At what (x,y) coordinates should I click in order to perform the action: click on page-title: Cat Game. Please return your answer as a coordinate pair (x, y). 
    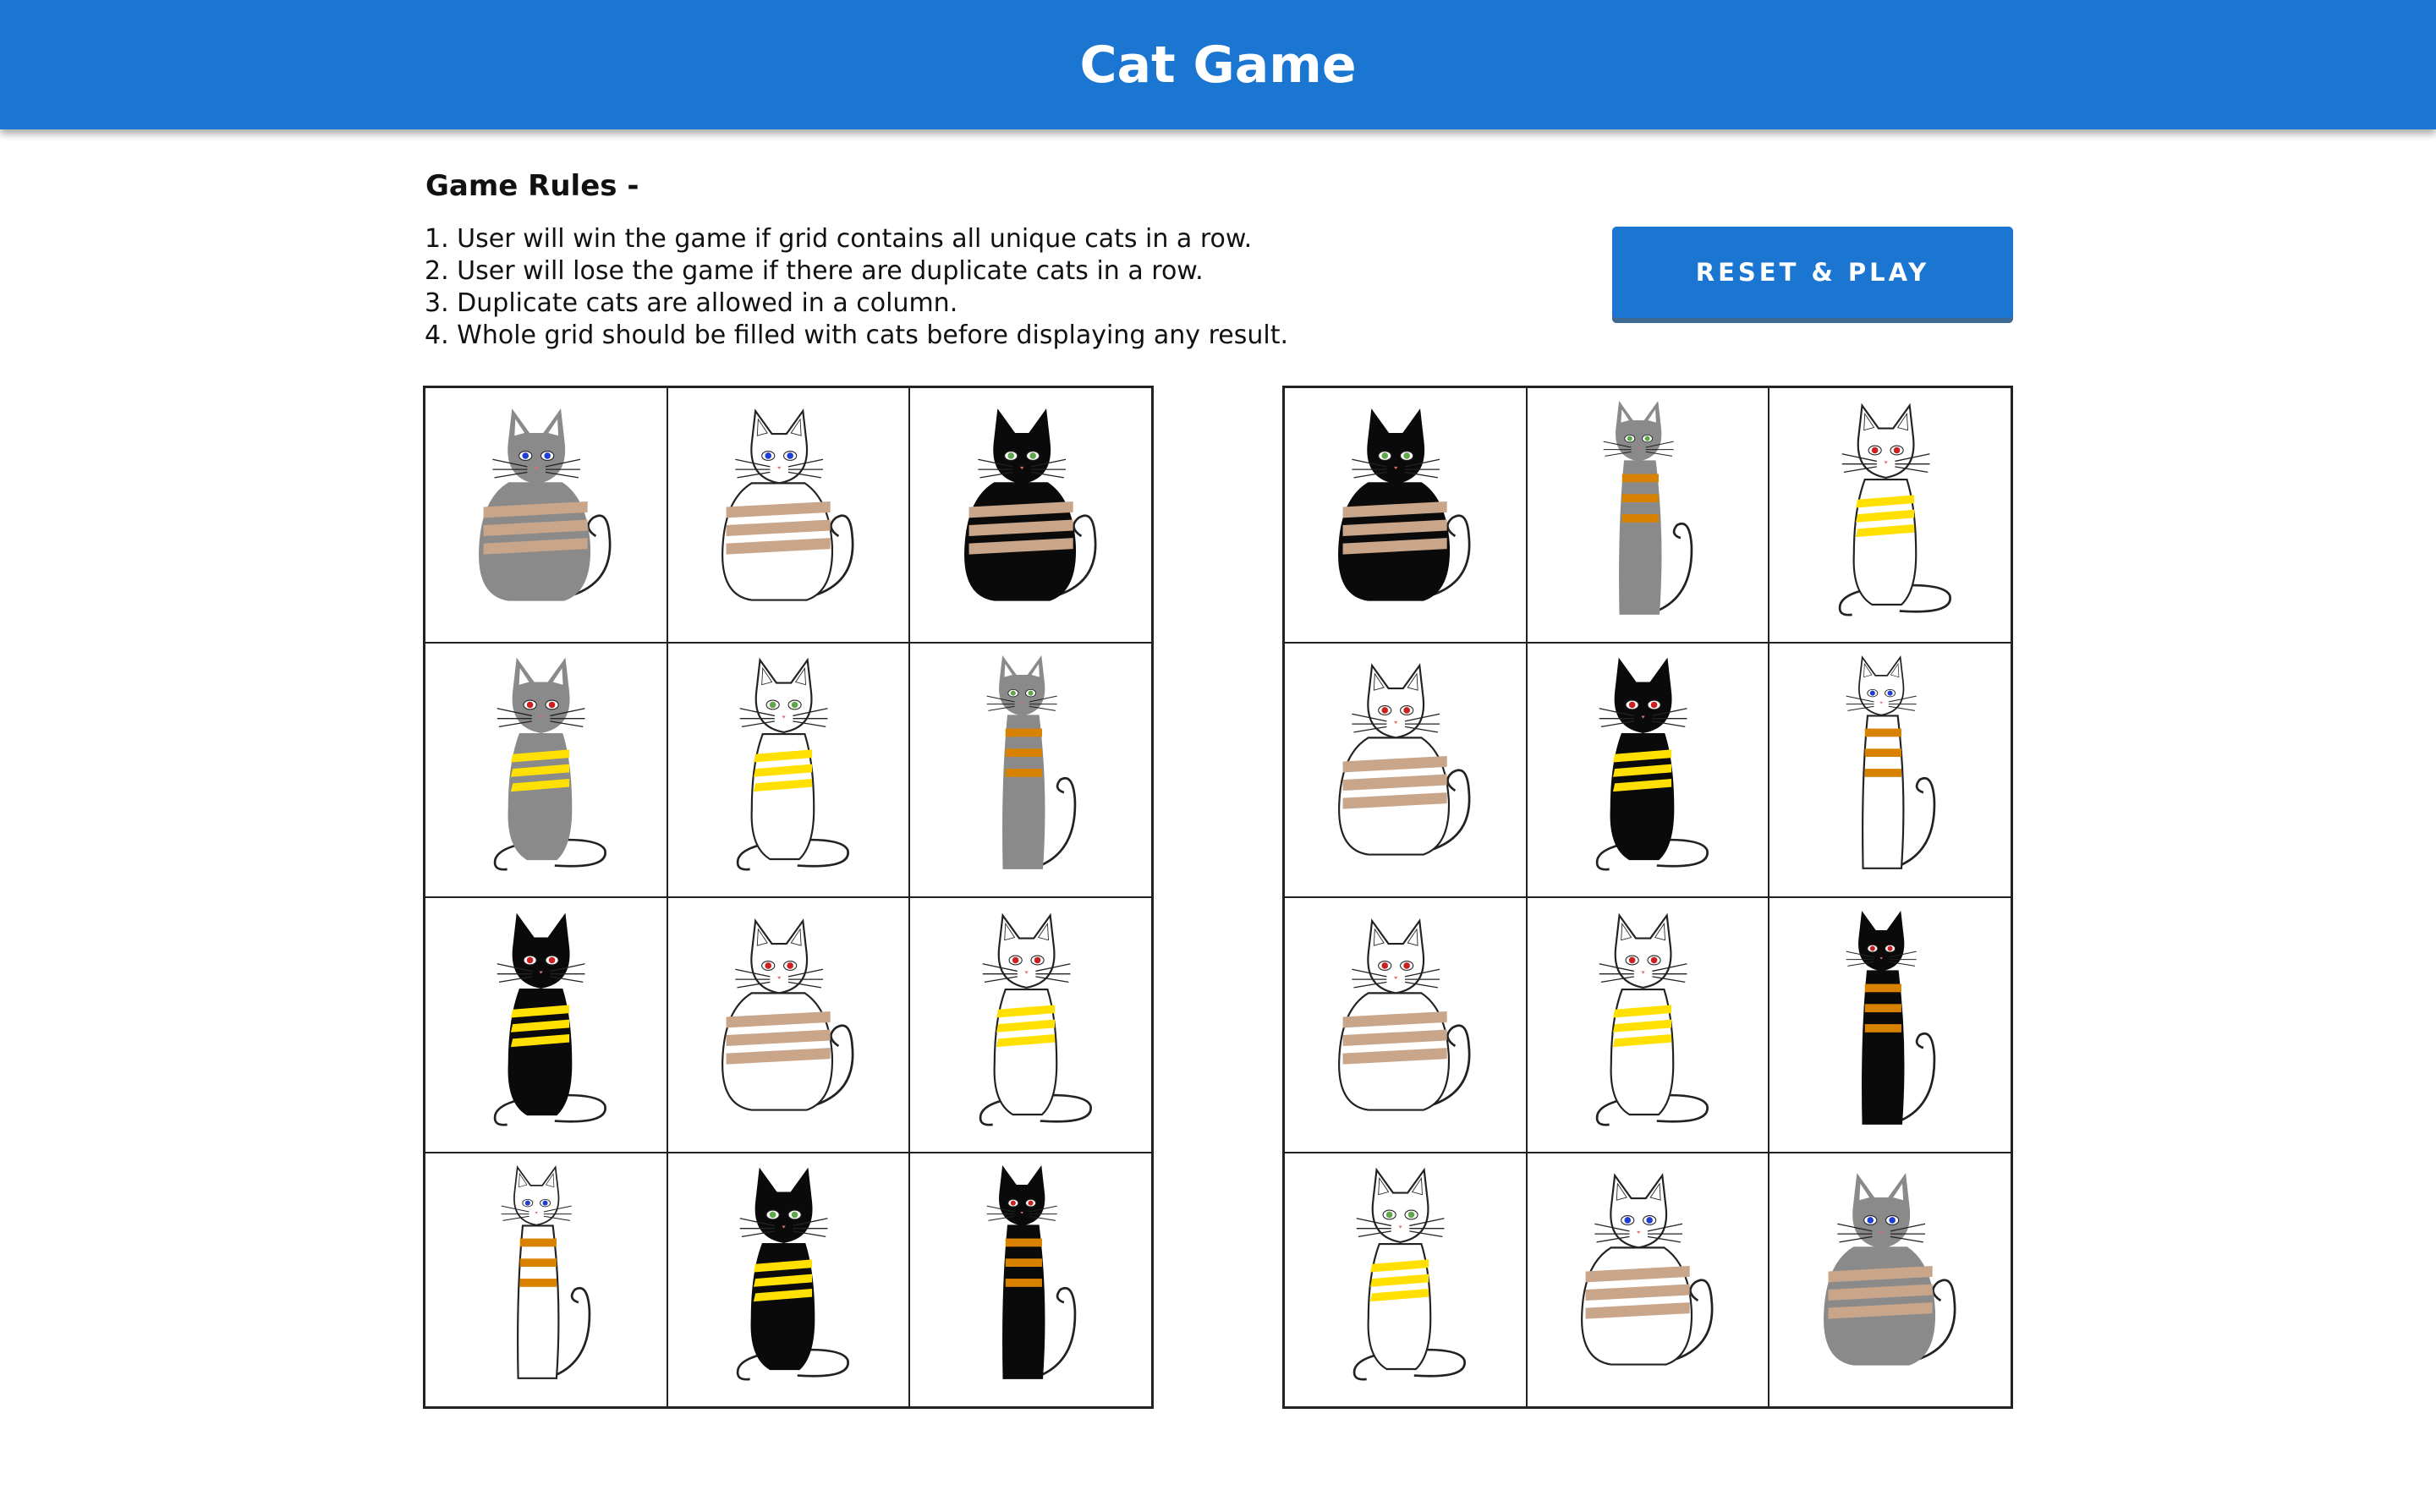
    Looking at the image, I should click on (1218, 65).